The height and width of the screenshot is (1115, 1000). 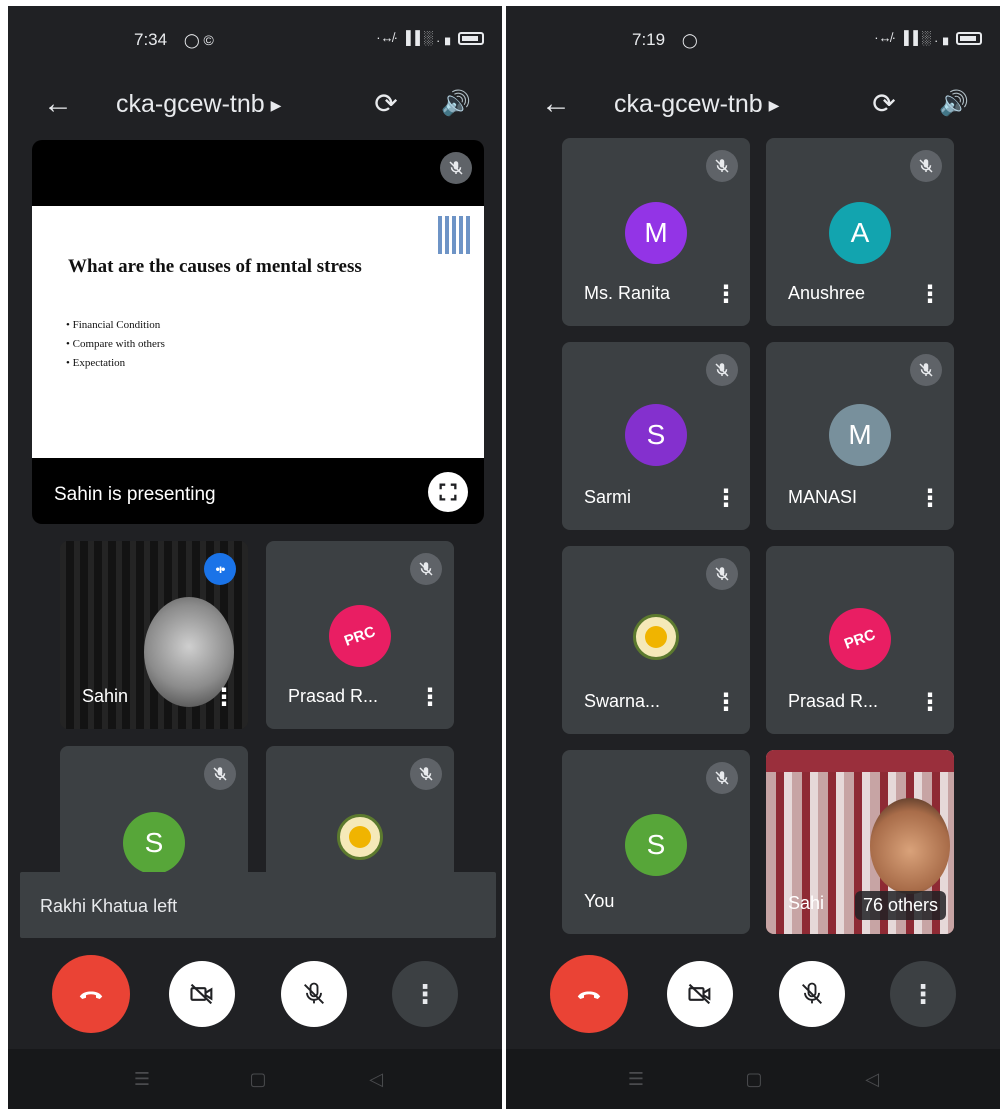 I want to click on status-bar: 7:34 ◯ © ·↮· ▐▐ ░ .▗, so click(x=255, y=37).